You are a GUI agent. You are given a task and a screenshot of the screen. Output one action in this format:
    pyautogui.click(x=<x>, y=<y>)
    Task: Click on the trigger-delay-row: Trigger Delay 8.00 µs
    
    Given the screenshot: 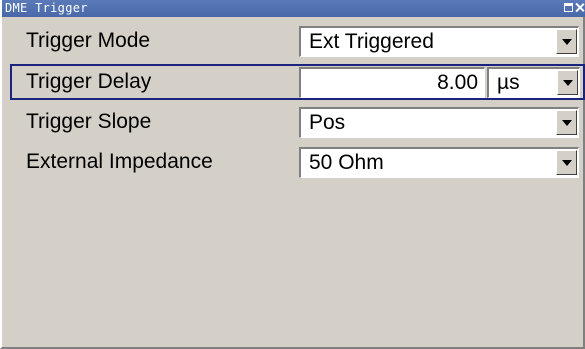 What is the action you would take?
    pyautogui.click(x=297, y=82)
    